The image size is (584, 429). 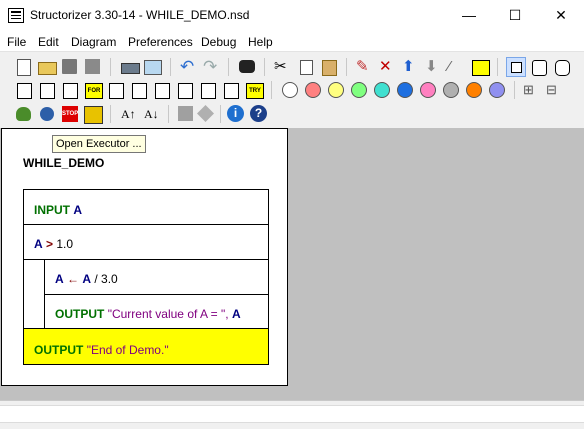 What do you see at coordinates (130, 67) in the screenshot?
I see `print-button` at bounding box center [130, 67].